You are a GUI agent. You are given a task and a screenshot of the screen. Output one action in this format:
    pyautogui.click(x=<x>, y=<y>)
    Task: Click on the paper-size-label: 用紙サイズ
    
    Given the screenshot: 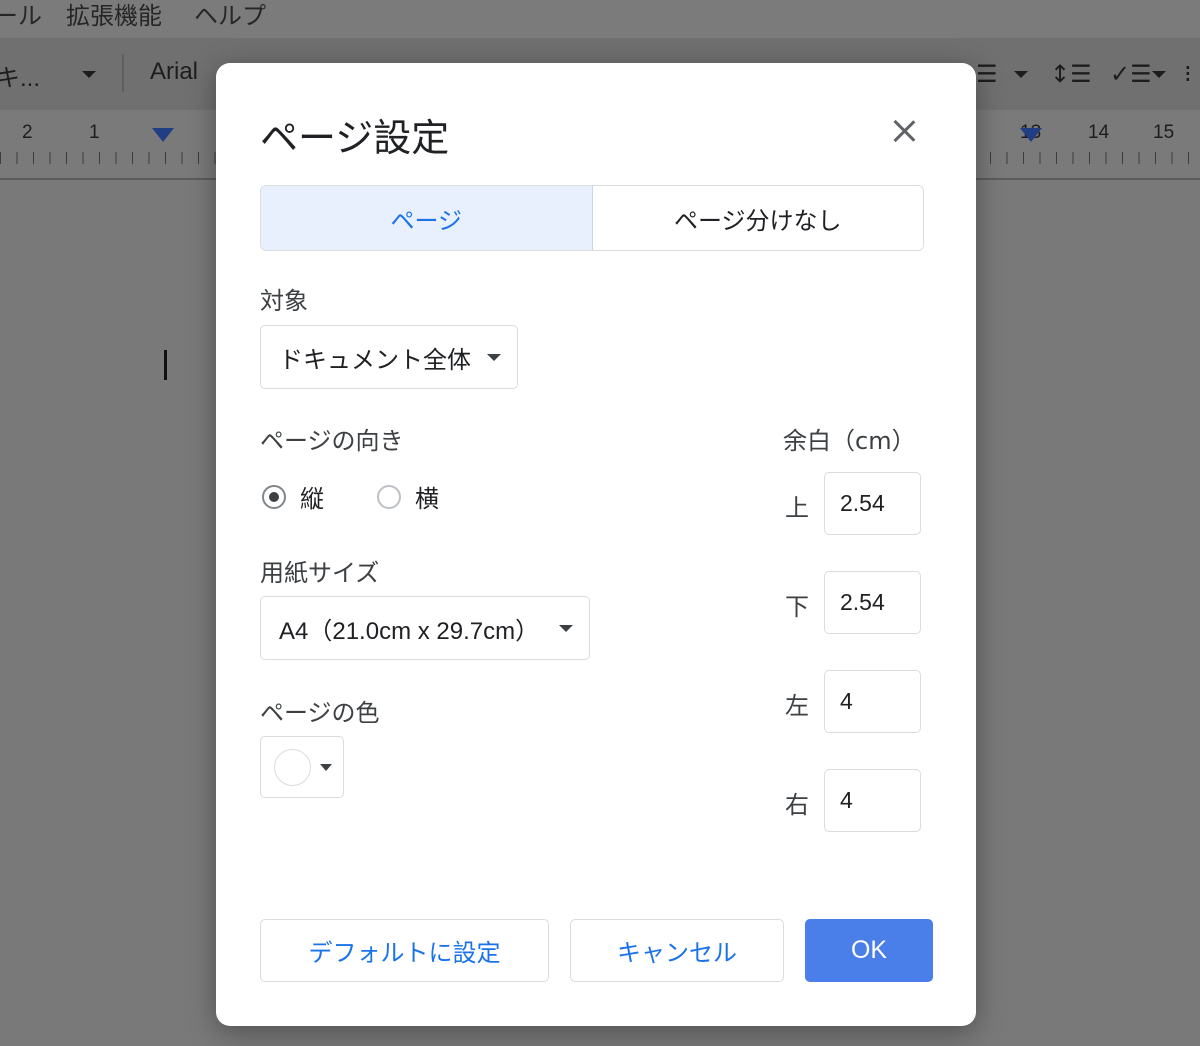 What is the action you would take?
    pyautogui.click(x=320, y=573)
    